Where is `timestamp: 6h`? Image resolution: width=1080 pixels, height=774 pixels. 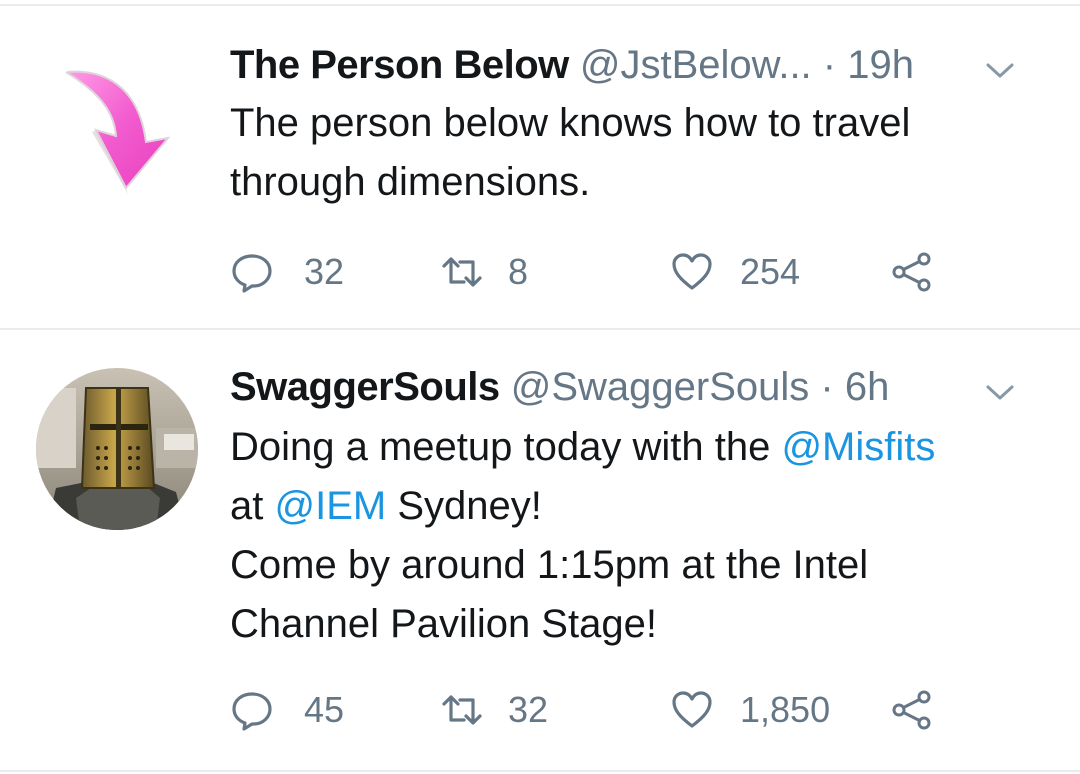
timestamp: 6h is located at coordinates (867, 387).